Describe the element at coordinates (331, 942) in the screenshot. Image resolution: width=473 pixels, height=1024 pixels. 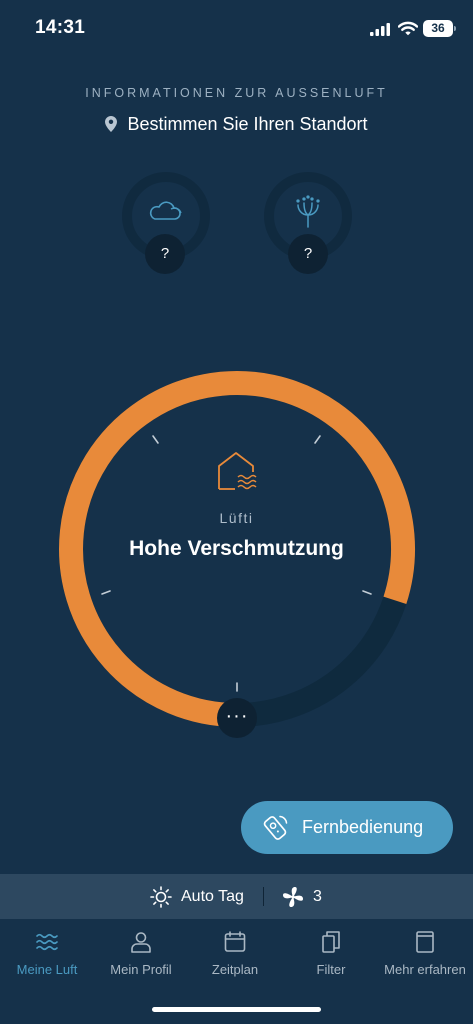
I see `filter-icon` at that location.